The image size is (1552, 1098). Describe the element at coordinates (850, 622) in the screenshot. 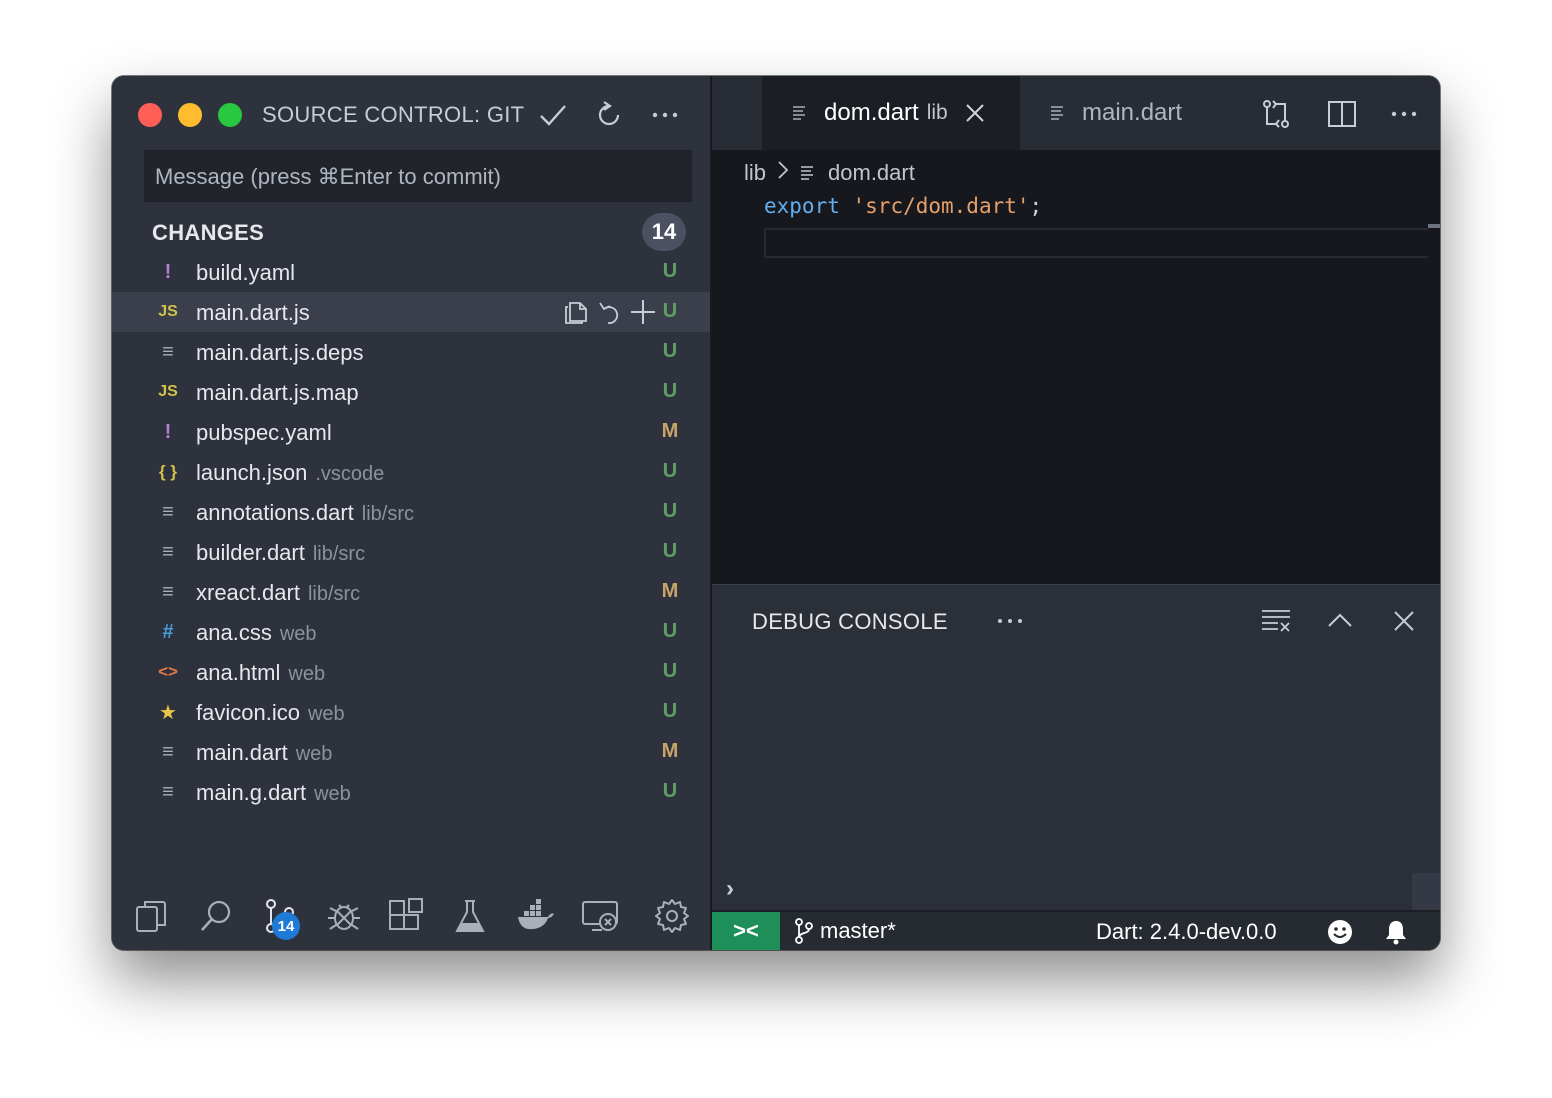

I see `panel-title: DEBUG CONSOLE` at that location.